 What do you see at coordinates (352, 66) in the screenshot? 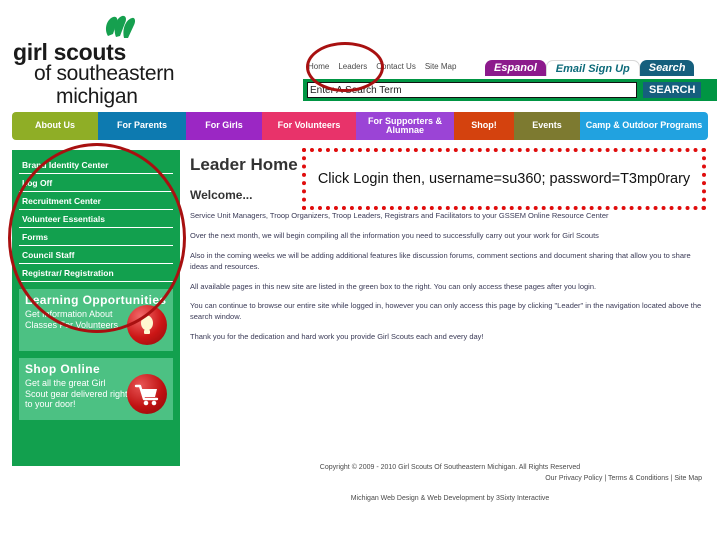
I see `utility-nav-item-1: Leaders` at bounding box center [352, 66].